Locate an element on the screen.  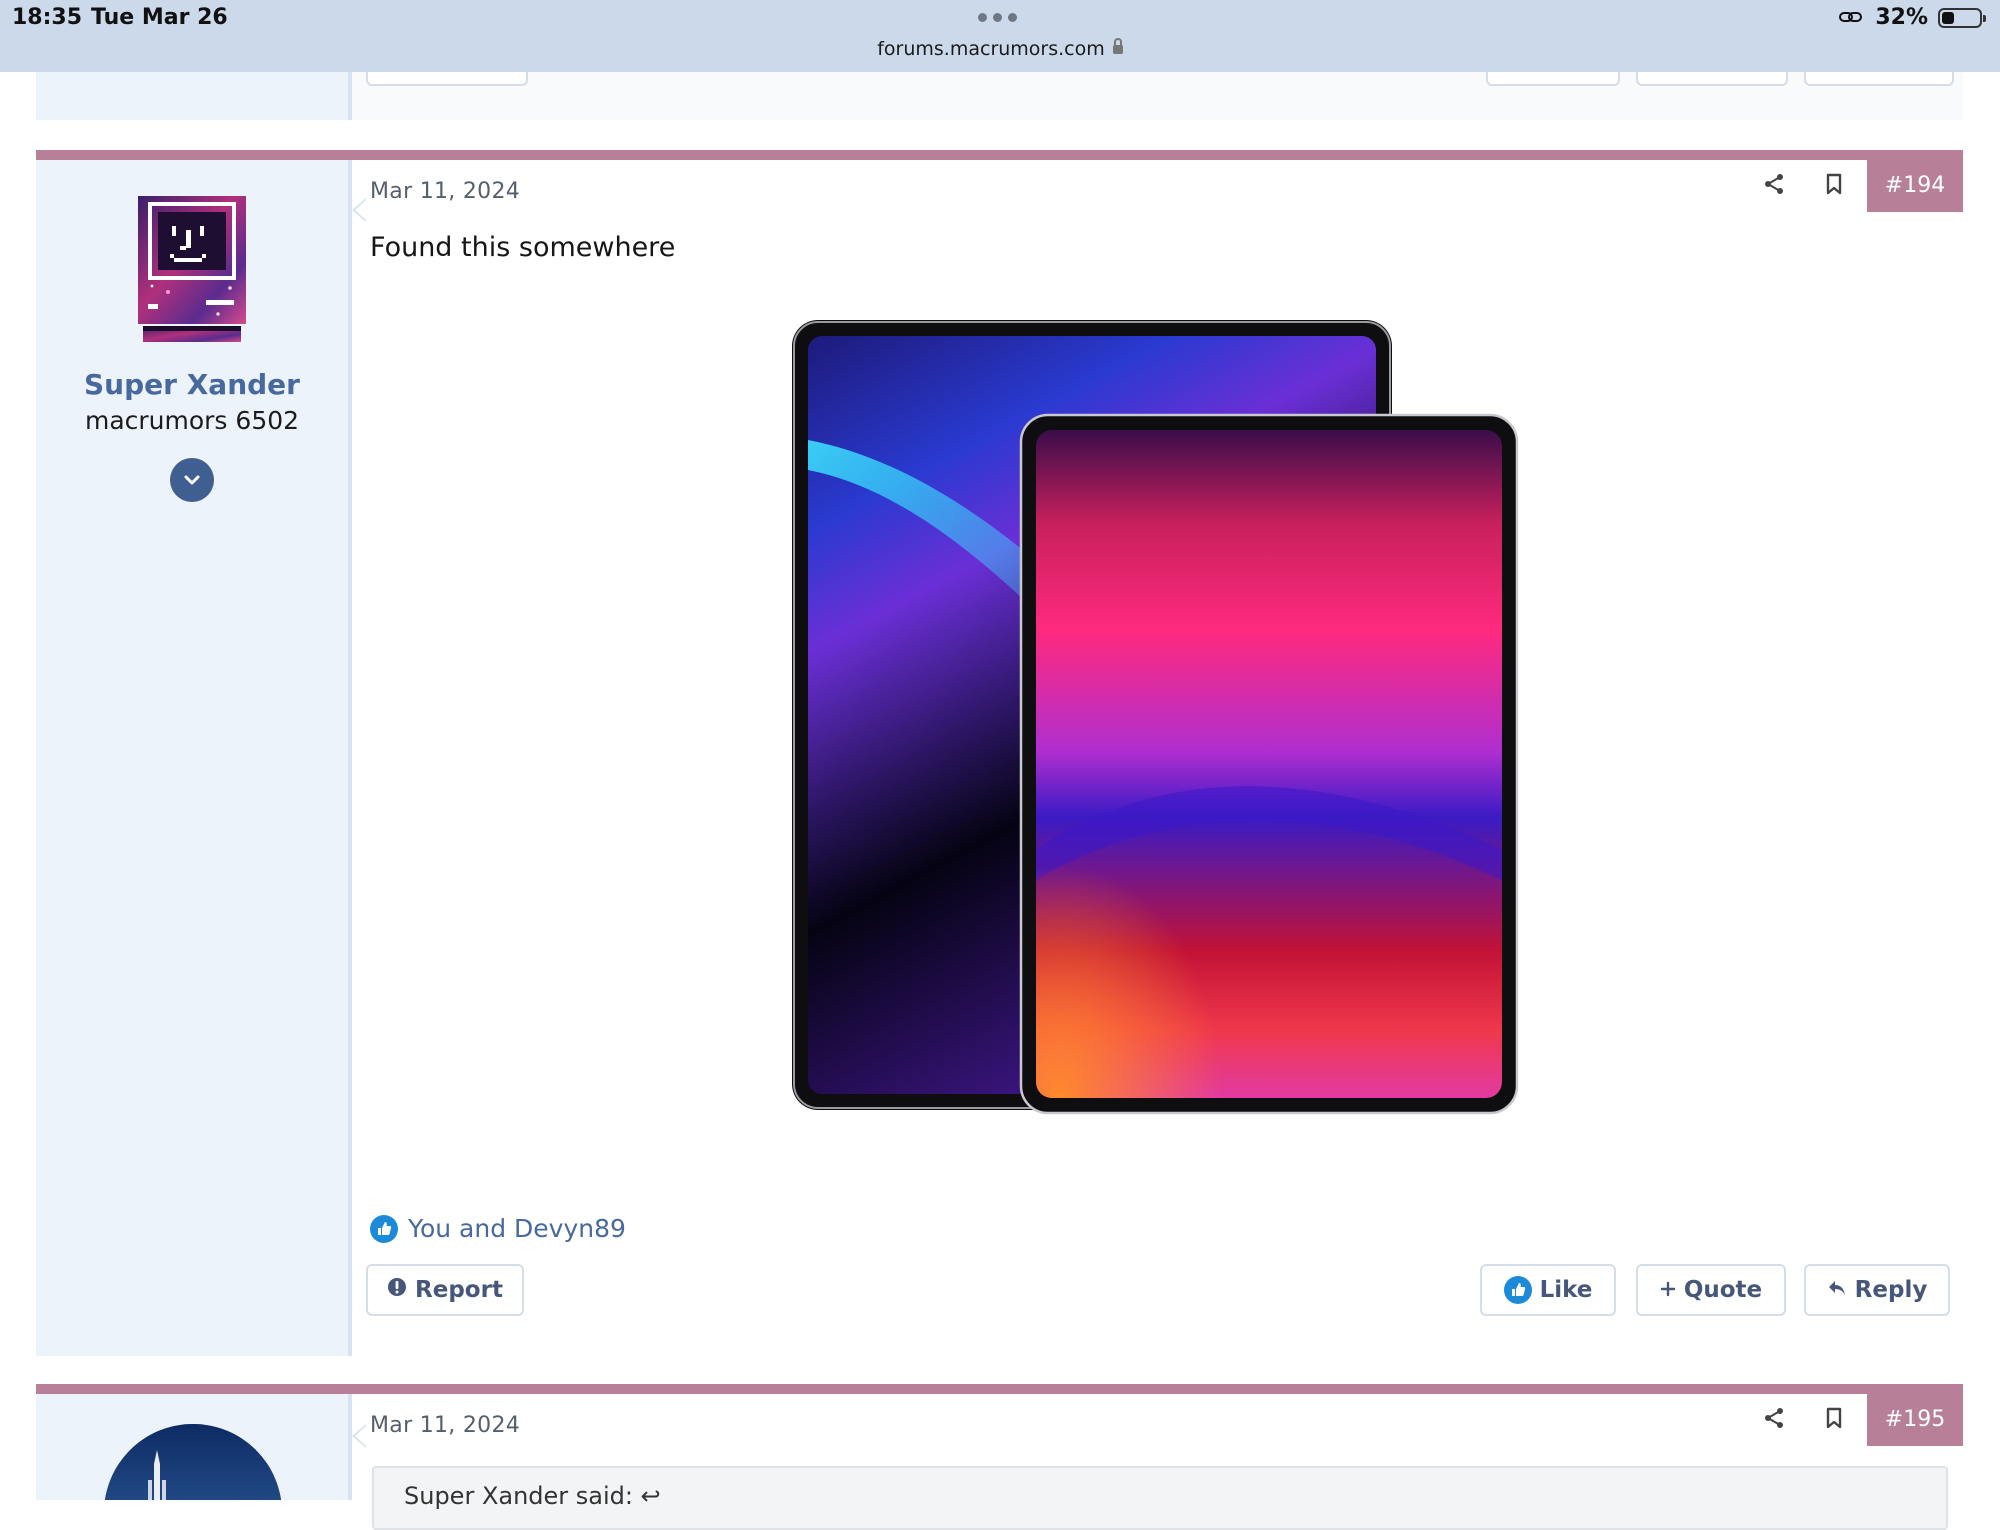
battery-percent: 32% is located at coordinates (1901, 17).